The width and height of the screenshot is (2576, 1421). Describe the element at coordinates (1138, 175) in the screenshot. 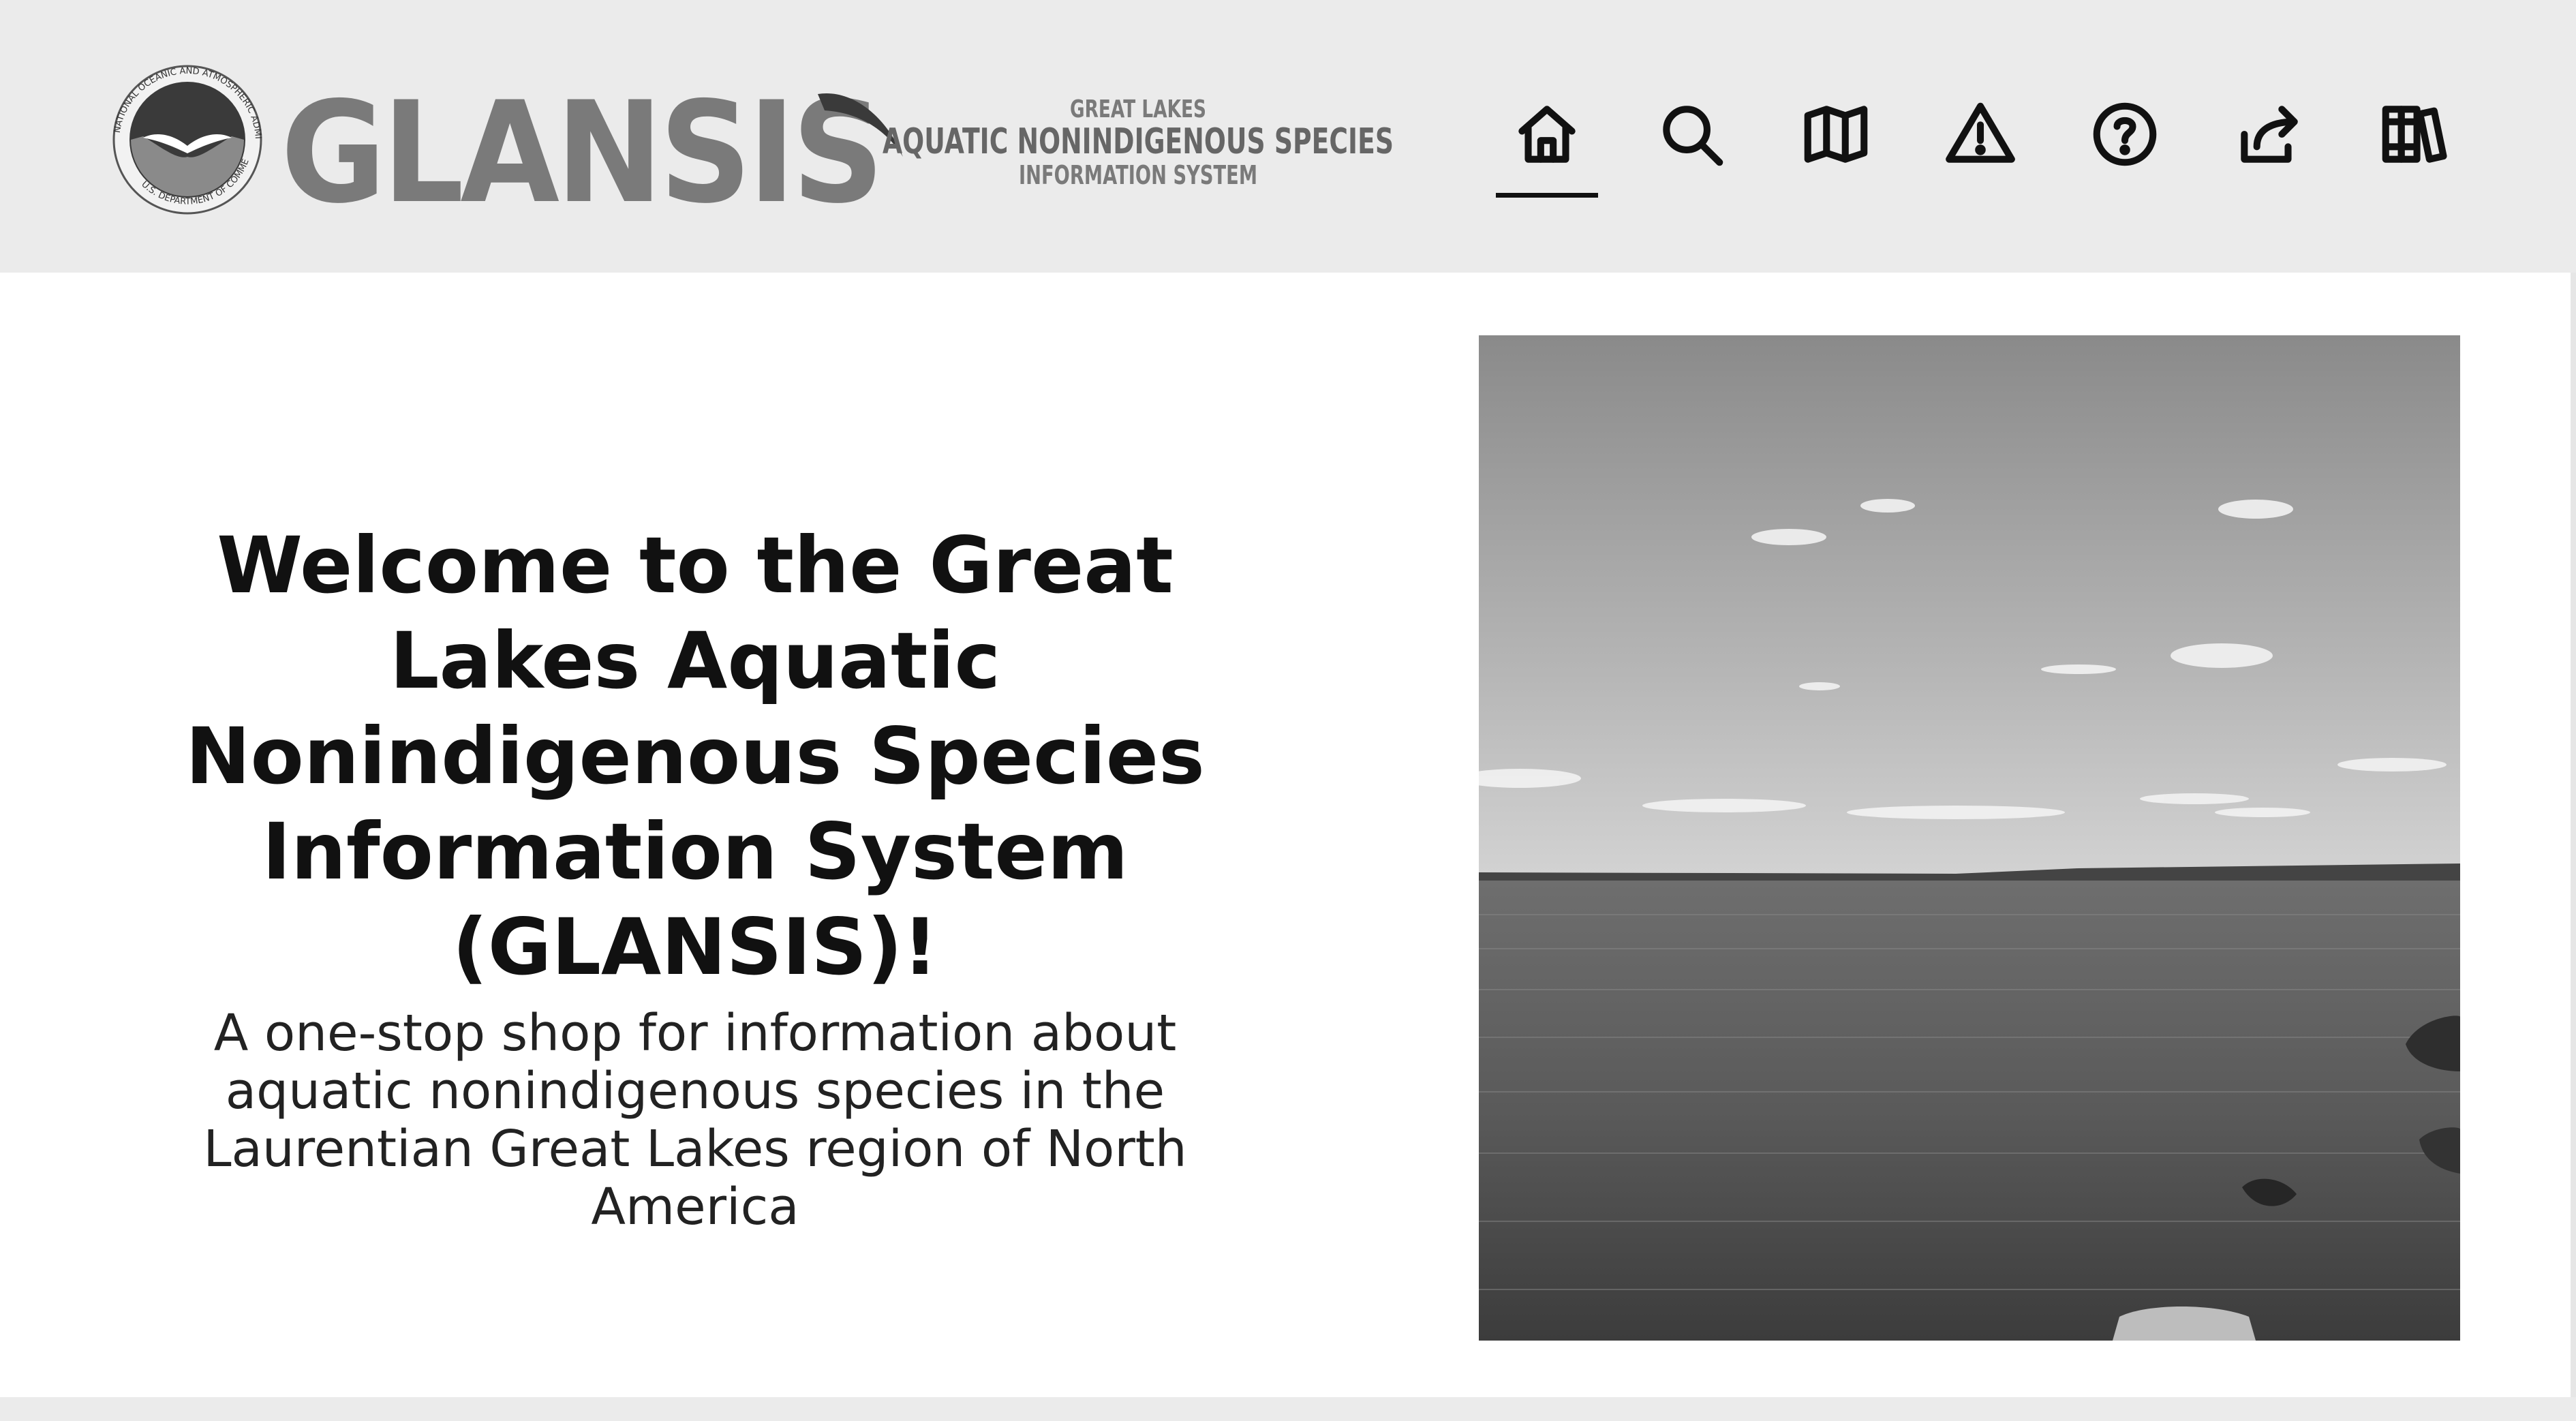

I see `tagline-bottom: INFORMATION SYSTEM` at that location.